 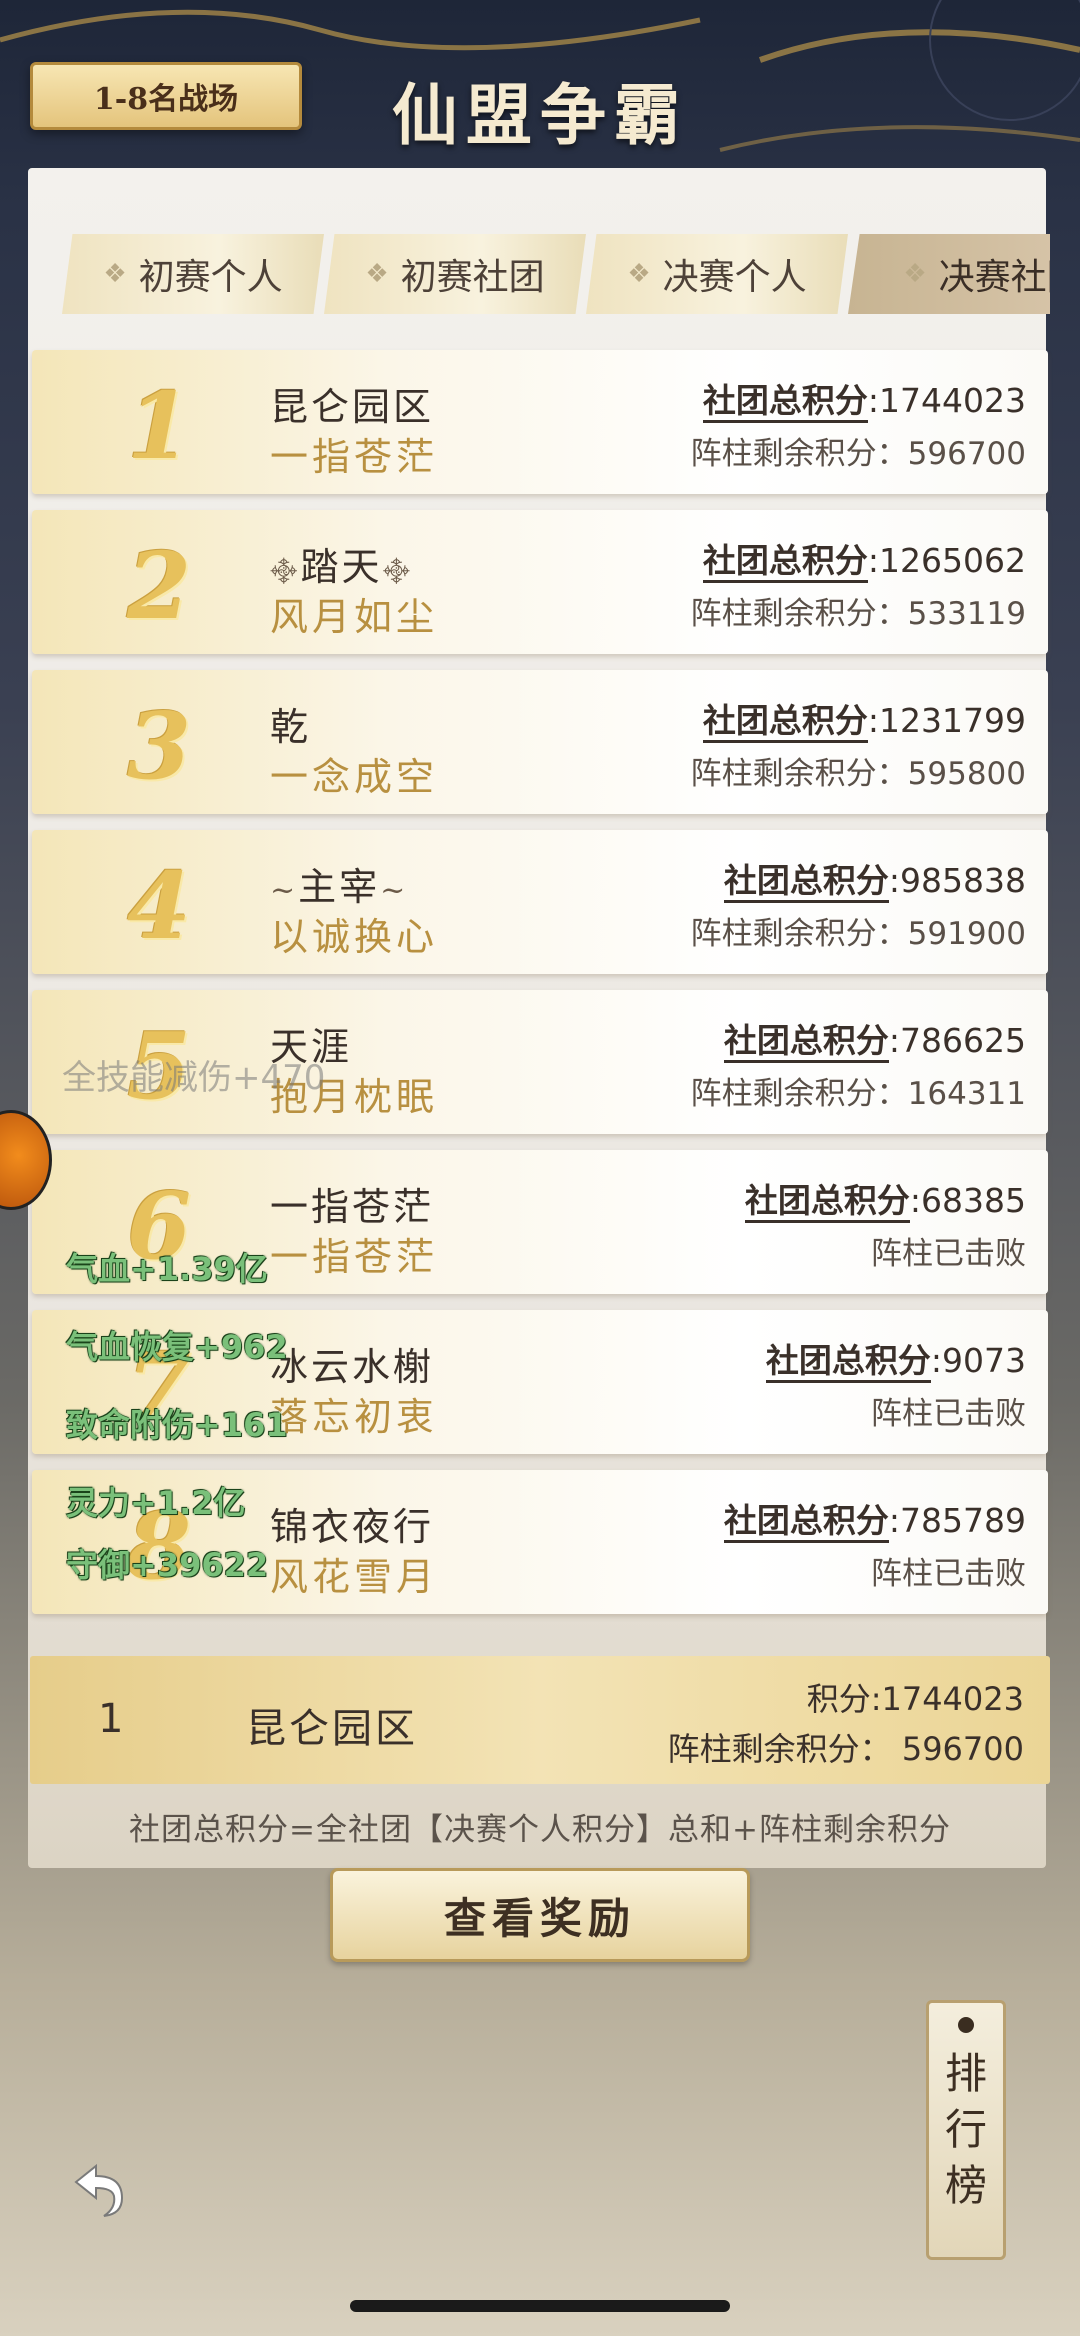 I want to click on tab-prelim-individual: ❖ 初赛个人, so click(x=193, y=274).